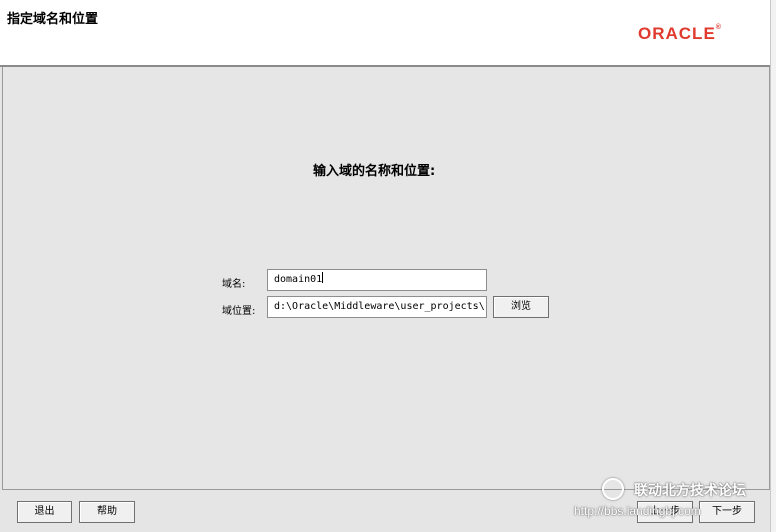 The height and width of the screenshot is (532, 776). I want to click on domain-name-label: 域名:, so click(234, 284).